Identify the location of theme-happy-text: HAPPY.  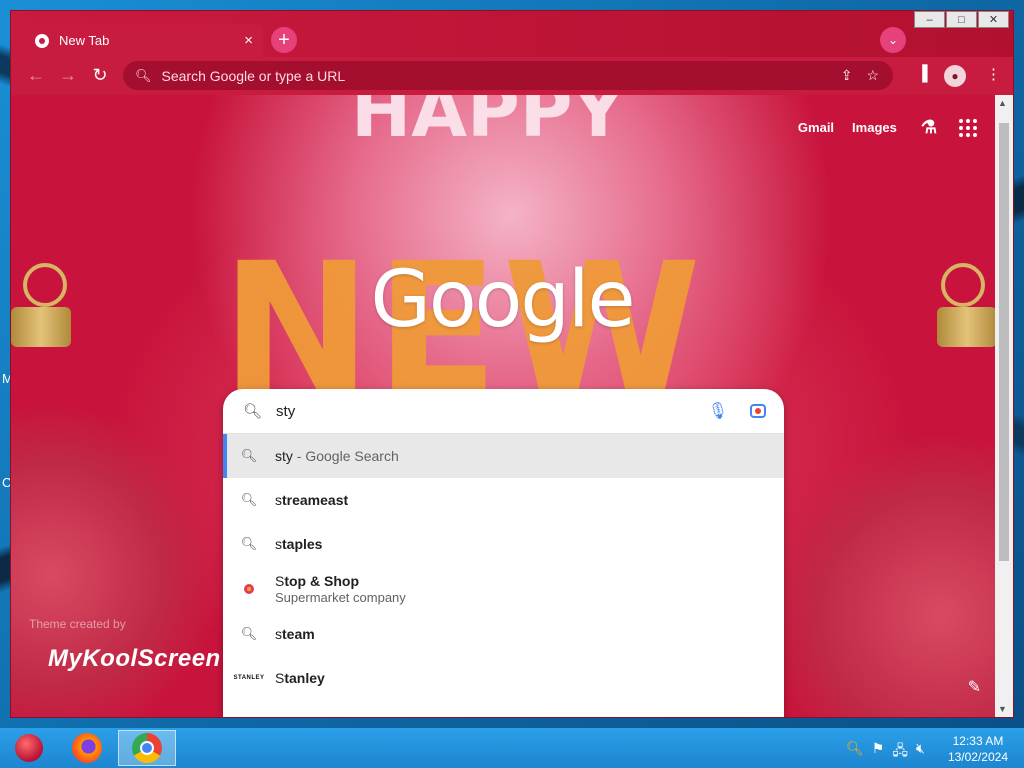
(488, 124).